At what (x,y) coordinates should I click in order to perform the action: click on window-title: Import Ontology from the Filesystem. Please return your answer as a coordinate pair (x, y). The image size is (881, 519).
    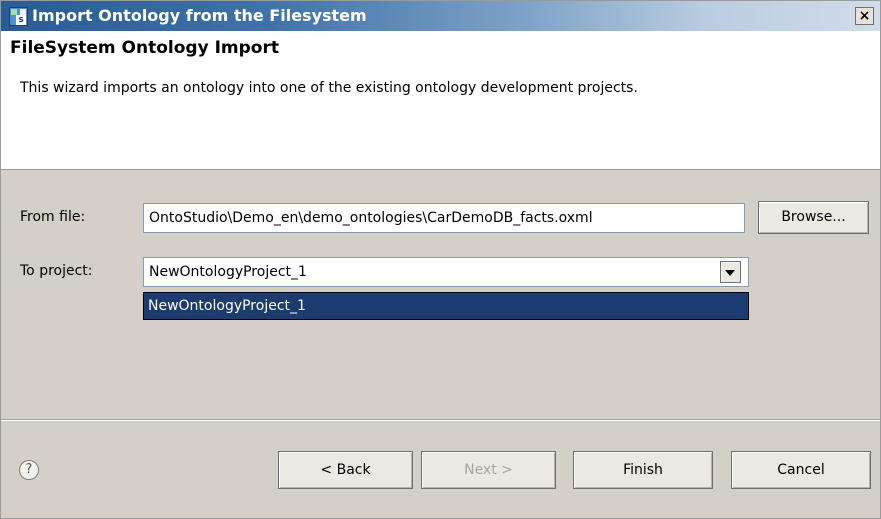
    Looking at the image, I should click on (199, 15).